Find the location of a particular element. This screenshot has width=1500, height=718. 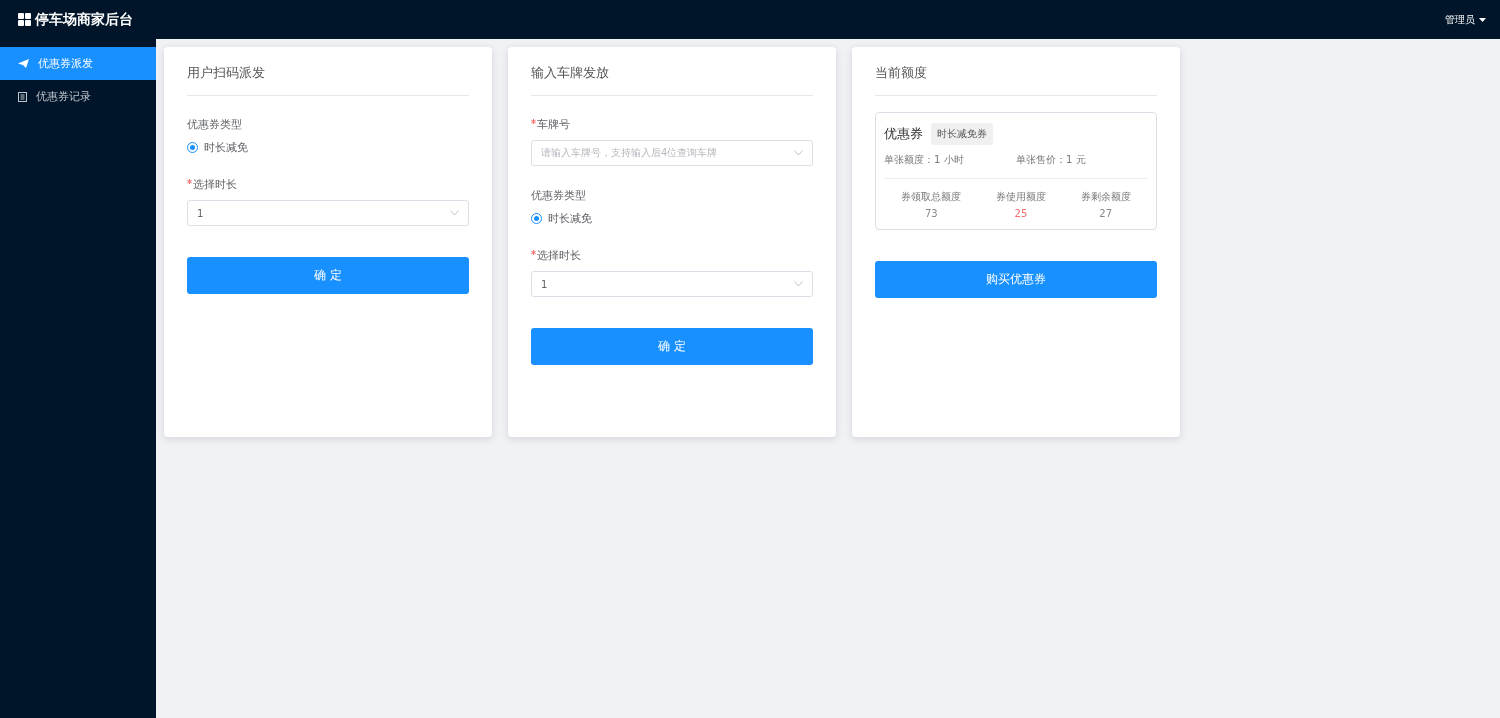

app-title: 停车场商家后台 is located at coordinates (84, 19).